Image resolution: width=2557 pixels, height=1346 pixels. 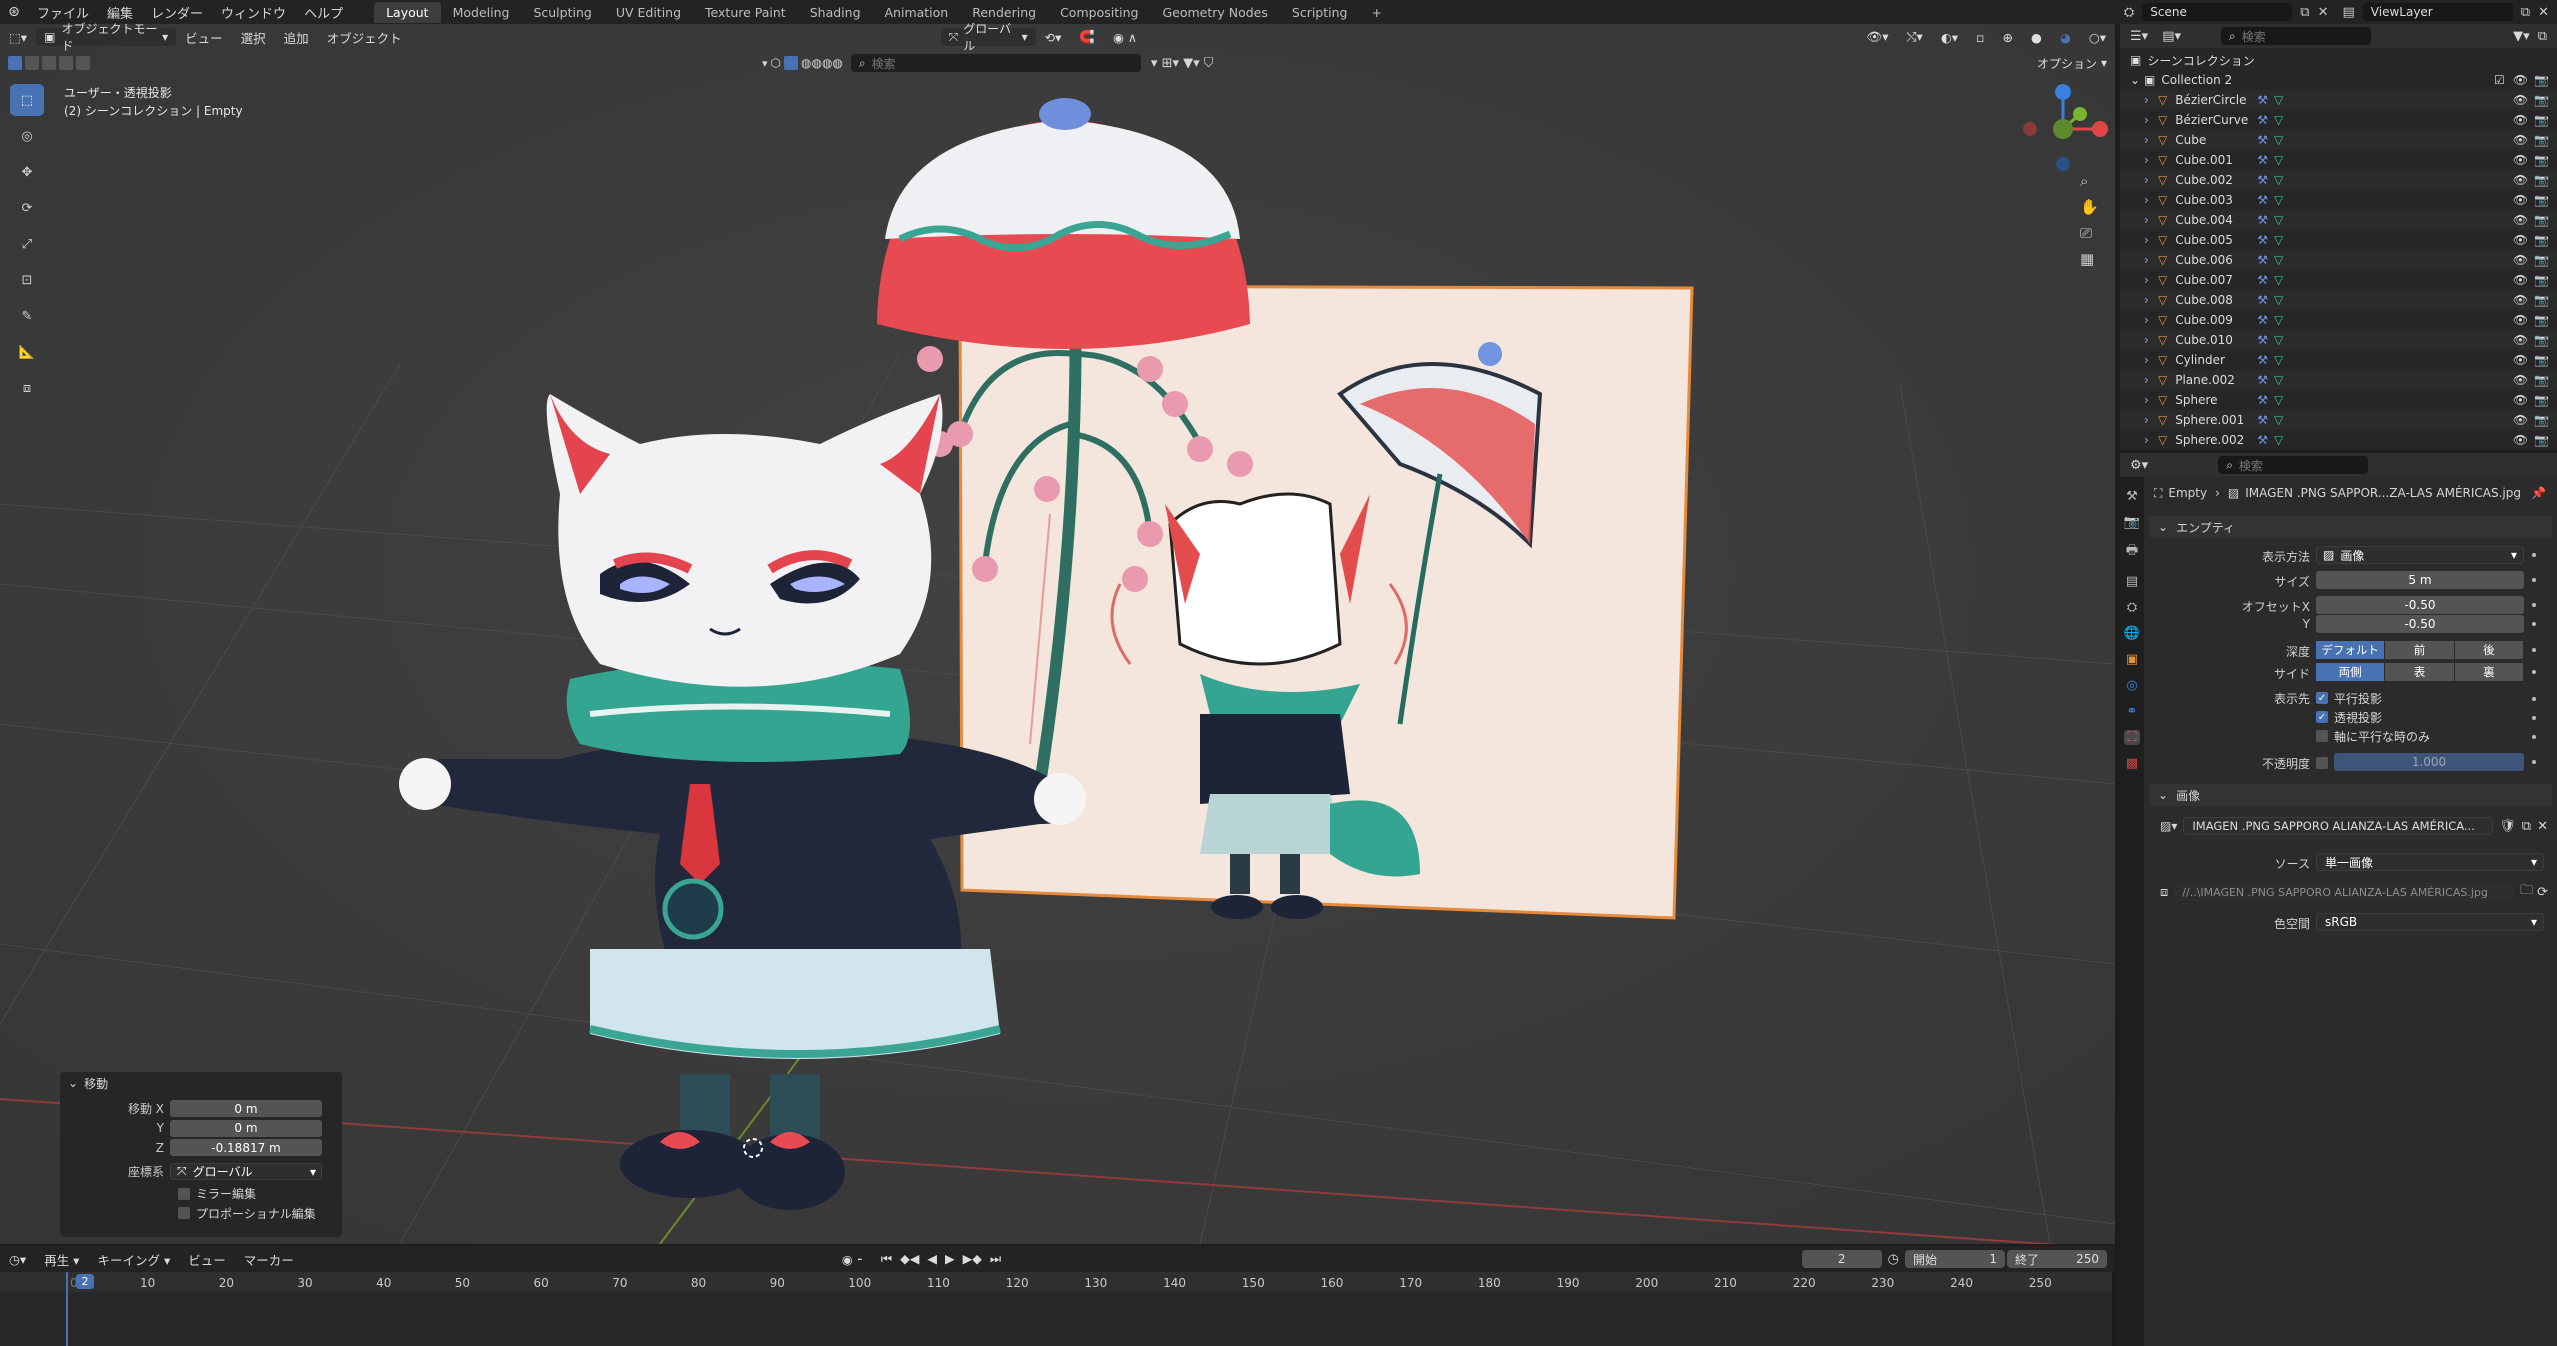 I want to click on outliner-item: › ▽ Cube.003 ⚒ ▽ 👁 📷, so click(x=2338, y=200).